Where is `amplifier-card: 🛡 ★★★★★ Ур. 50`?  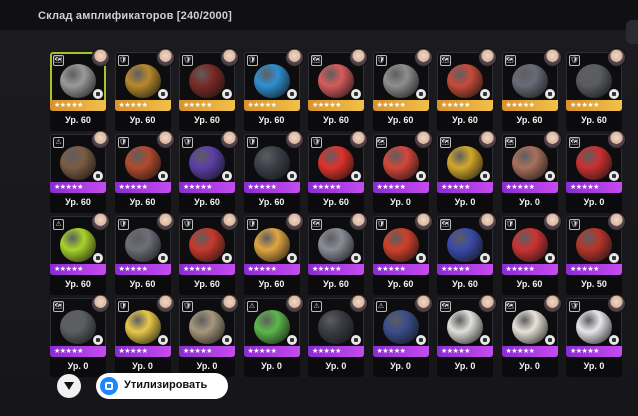 amplifier-card: 🛡 ★★★★★ Ур. 50 is located at coordinates (595, 256).